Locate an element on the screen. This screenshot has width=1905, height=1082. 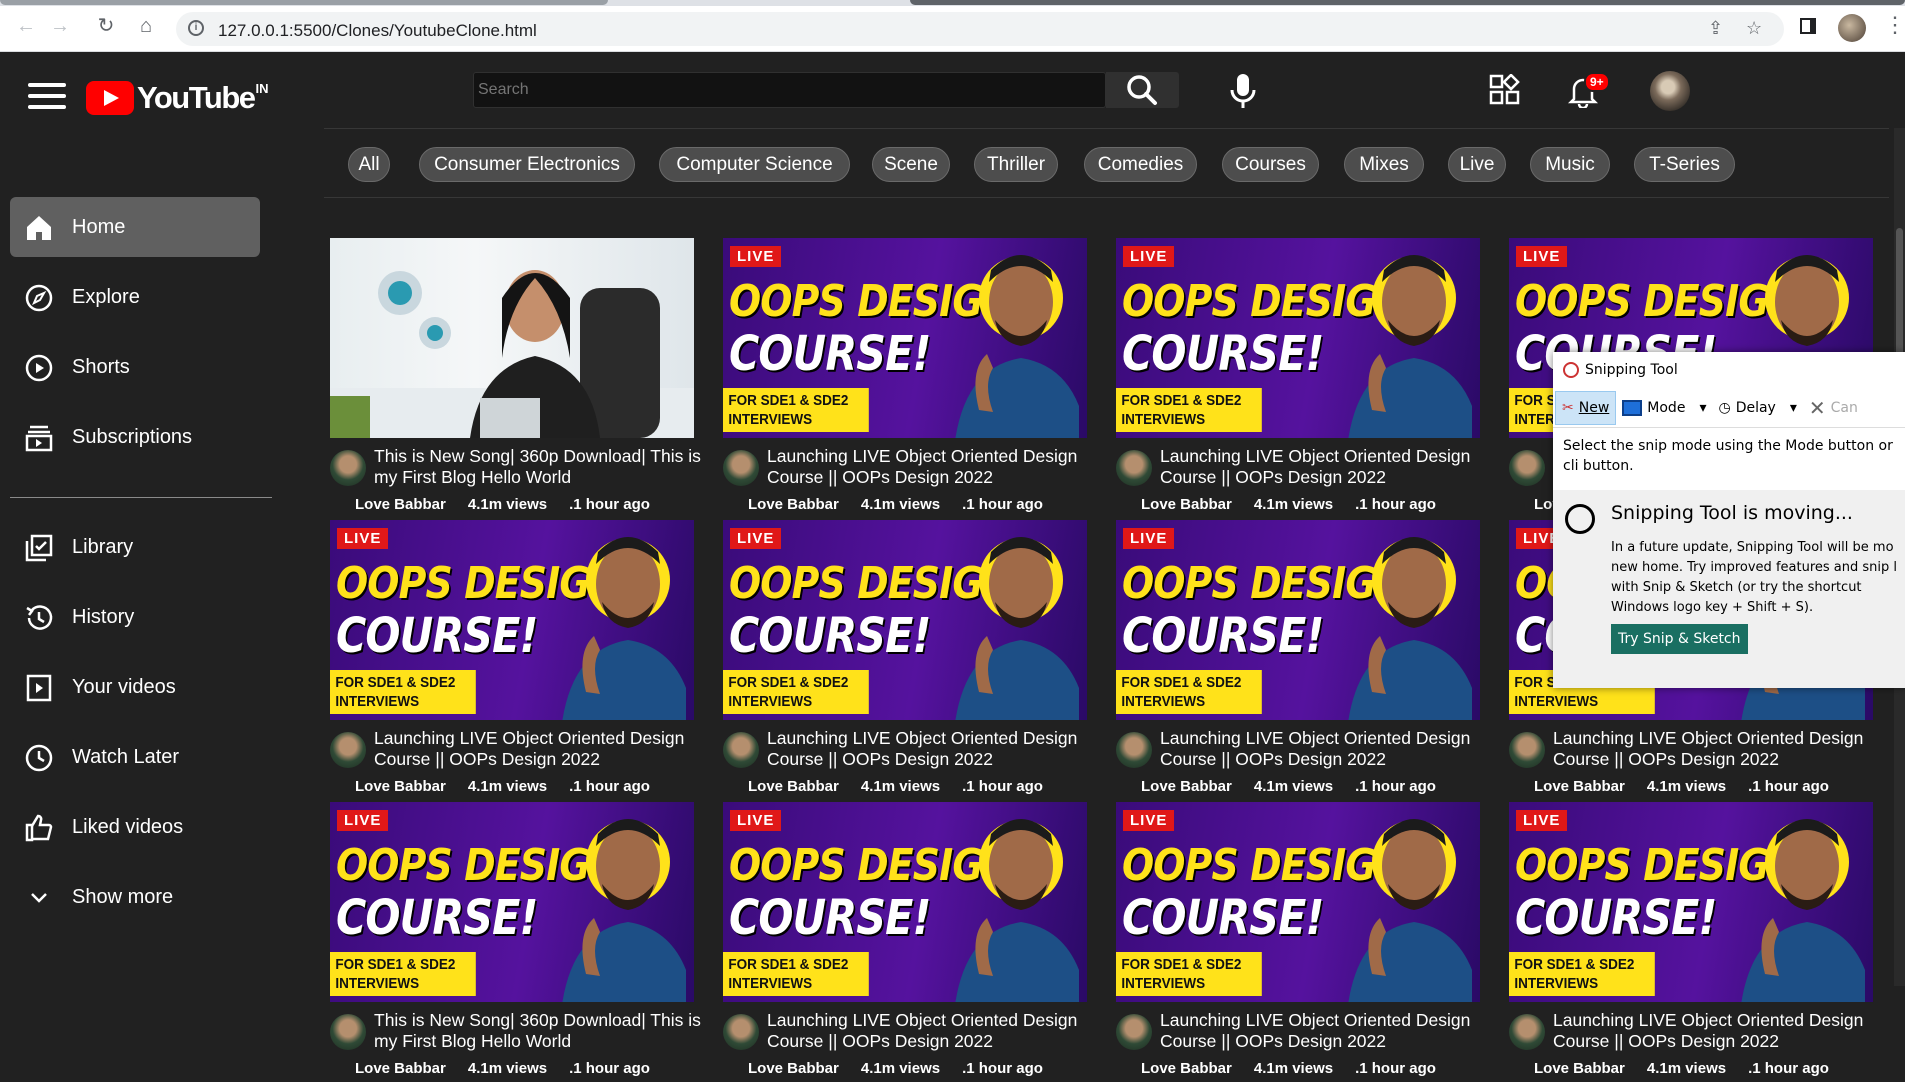
sidebar-item-watch-later: Watch Later is located at coordinates (135, 757).